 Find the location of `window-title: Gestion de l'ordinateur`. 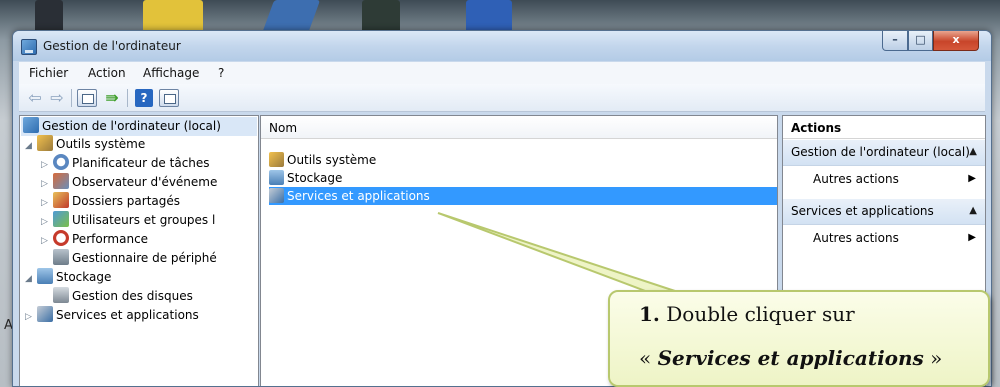

window-title: Gestion de l'ordinateur is located at coordinates (112, 46).